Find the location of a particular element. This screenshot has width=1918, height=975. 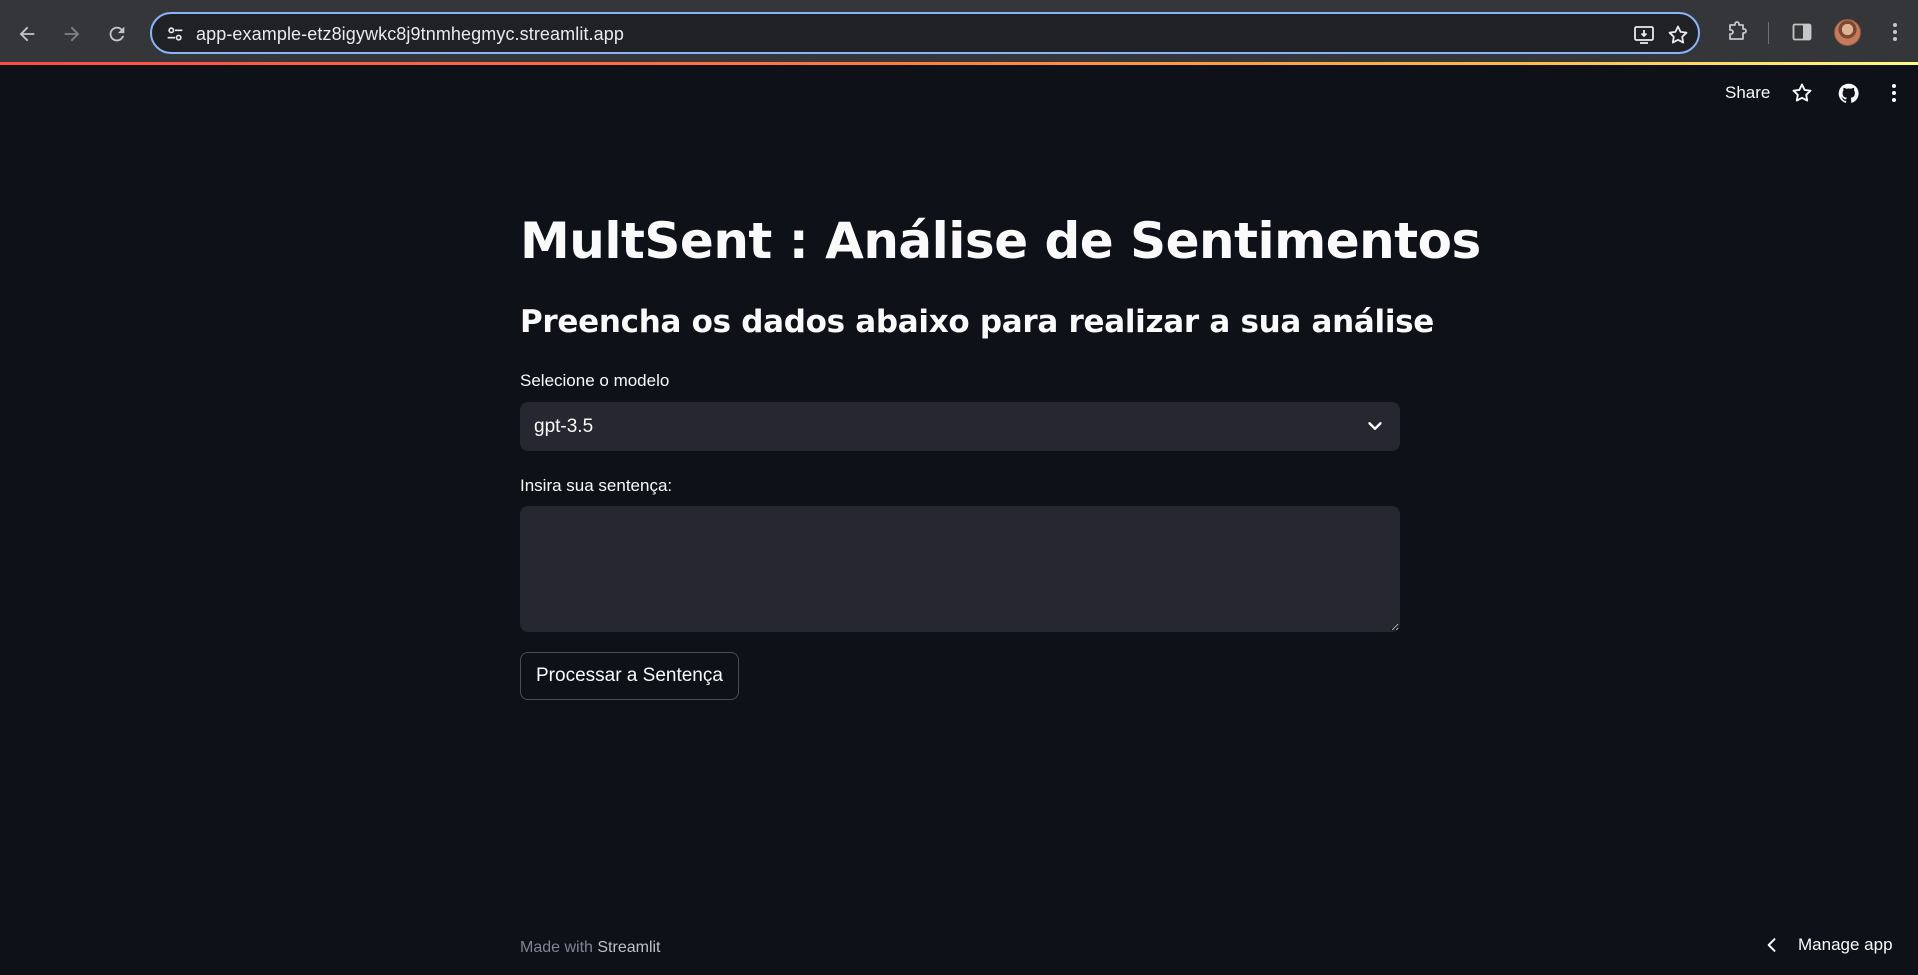

sentence-input-label: Insira sua sentença: is located at coordinates (596, 485).